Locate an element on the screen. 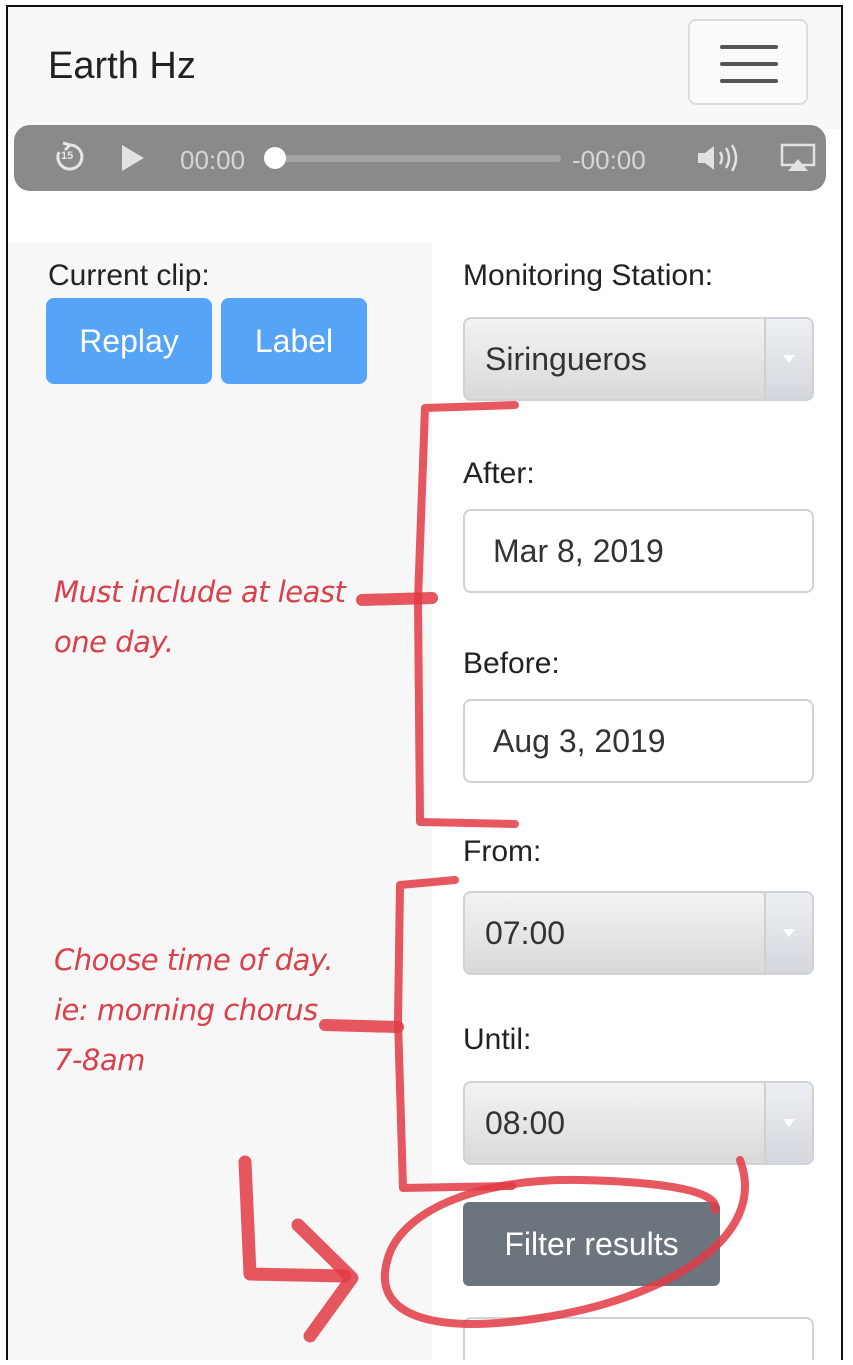 Image resolution: width=853 pixels, height=1365 pixels. app-title: Earth Hz is located at coordinates (122, 66).